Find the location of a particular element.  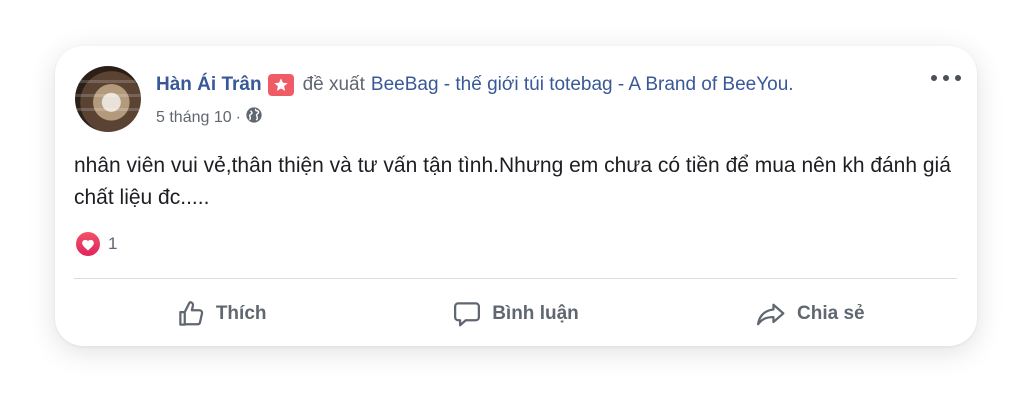

post-meta: 5 tháng 10 · is located at coordinates (209, 117).